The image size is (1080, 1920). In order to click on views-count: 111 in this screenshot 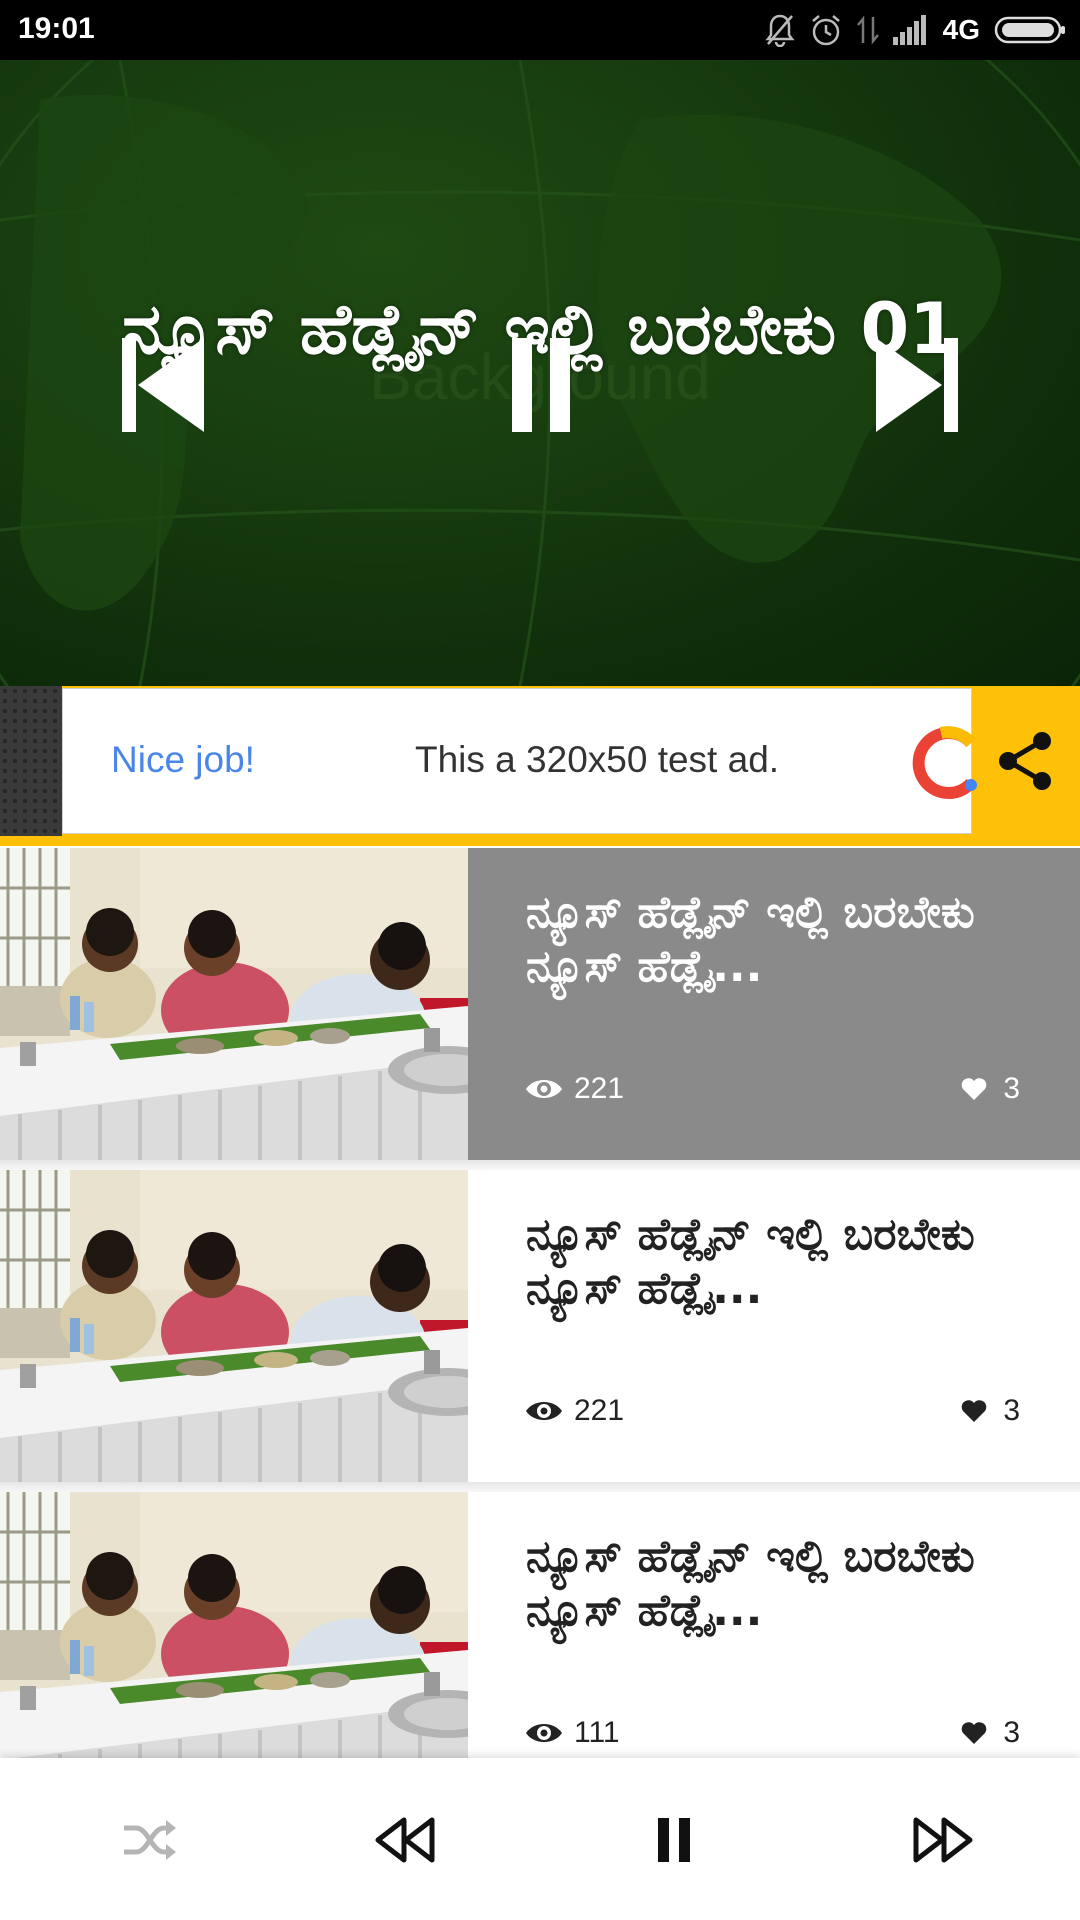, I will do `click(572, 1733)`.